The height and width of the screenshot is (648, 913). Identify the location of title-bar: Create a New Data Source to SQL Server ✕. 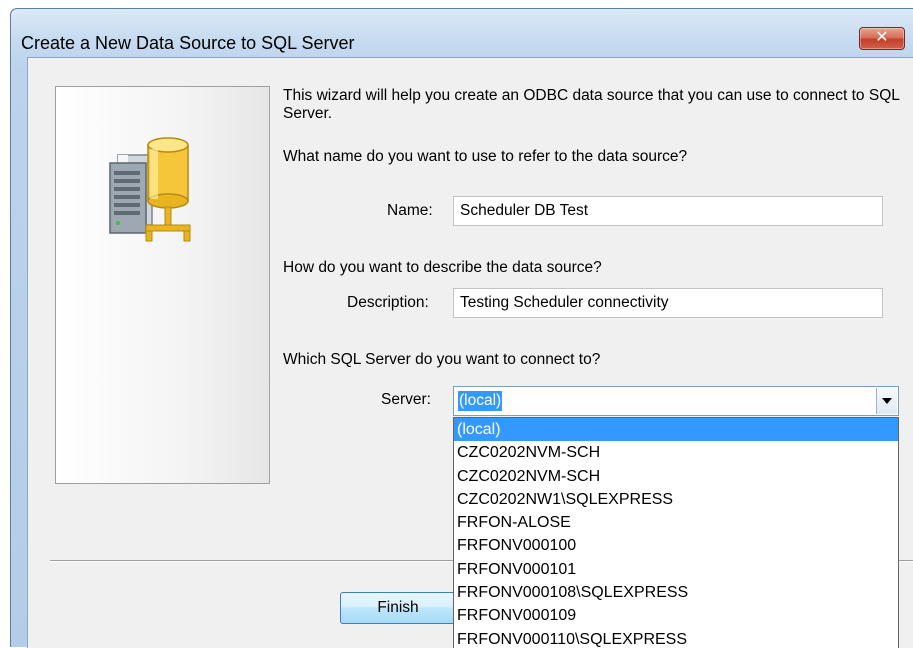
(462, 33).